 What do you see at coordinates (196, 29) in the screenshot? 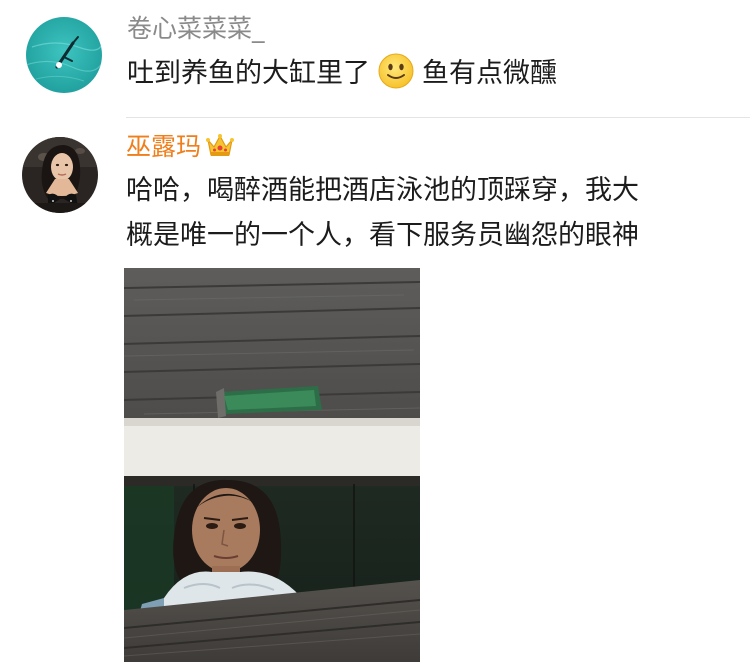
I see `commenter-username: 卷心菜菜菜_` at bounding box center [196, 29].